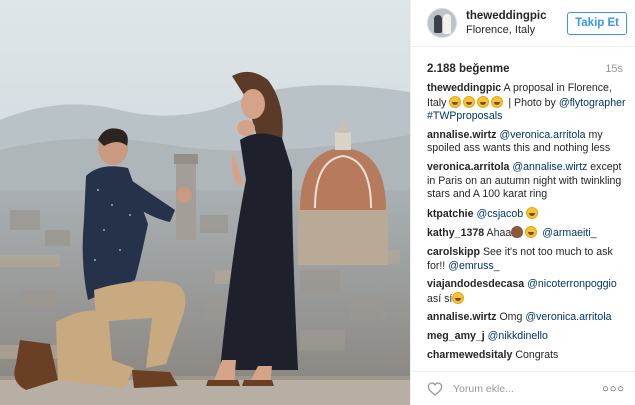 The image size is (635, 405). What do you see at coordinates (516, 16) in the screenshot?
I see `author-username: theweddingpic` at bounding box center [516, 16].